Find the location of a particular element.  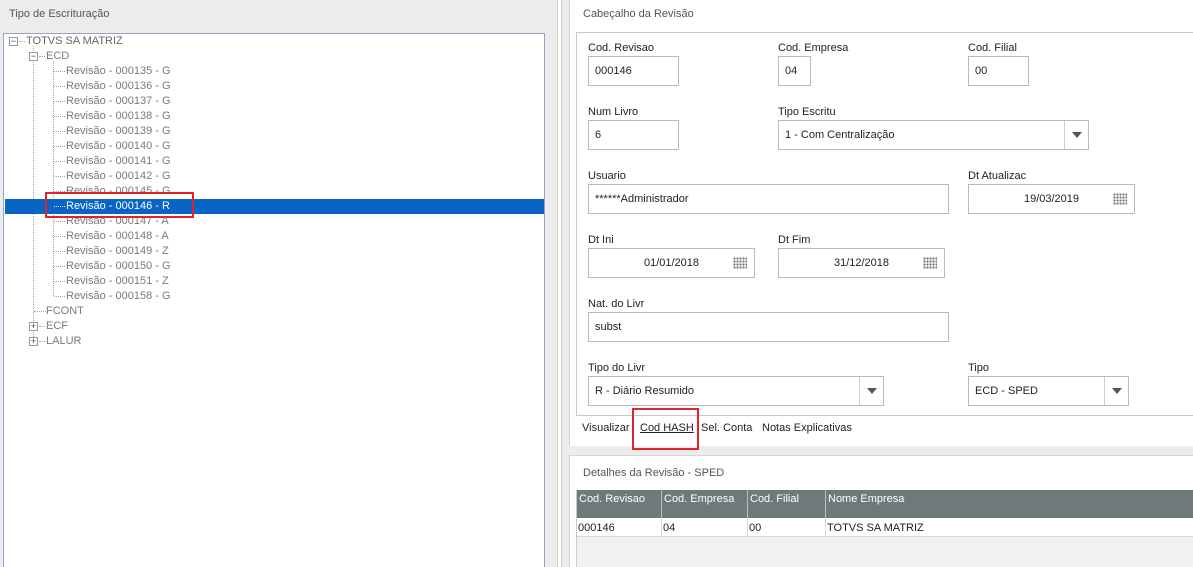

usuario-label: Usuario is located at coordinates (607, 176).